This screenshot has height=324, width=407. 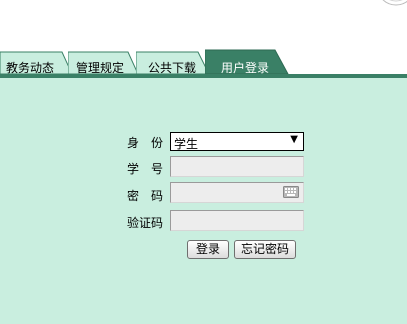 I want to click on student-id-input, so click(x=237, y=166).